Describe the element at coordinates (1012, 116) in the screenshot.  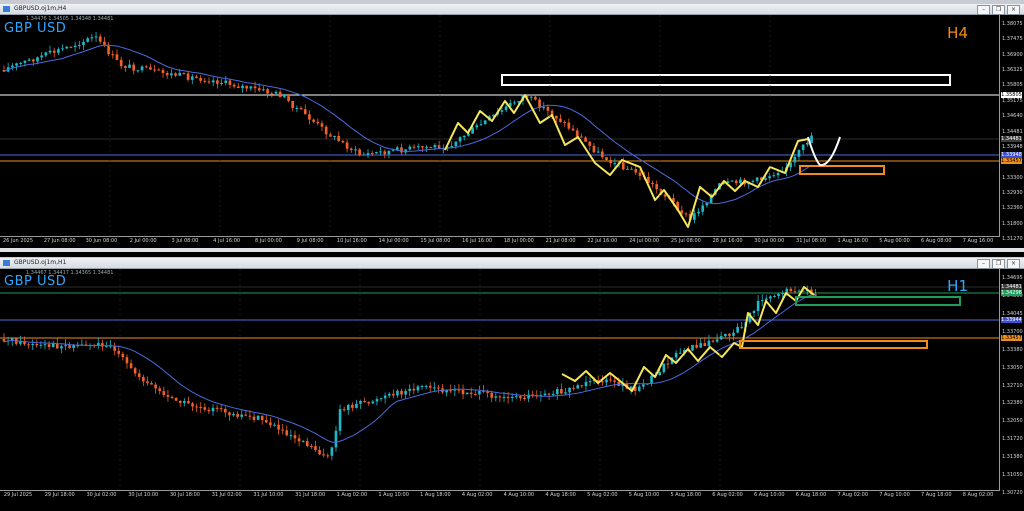
I see `price-tick-label: 1.34640` at that location.